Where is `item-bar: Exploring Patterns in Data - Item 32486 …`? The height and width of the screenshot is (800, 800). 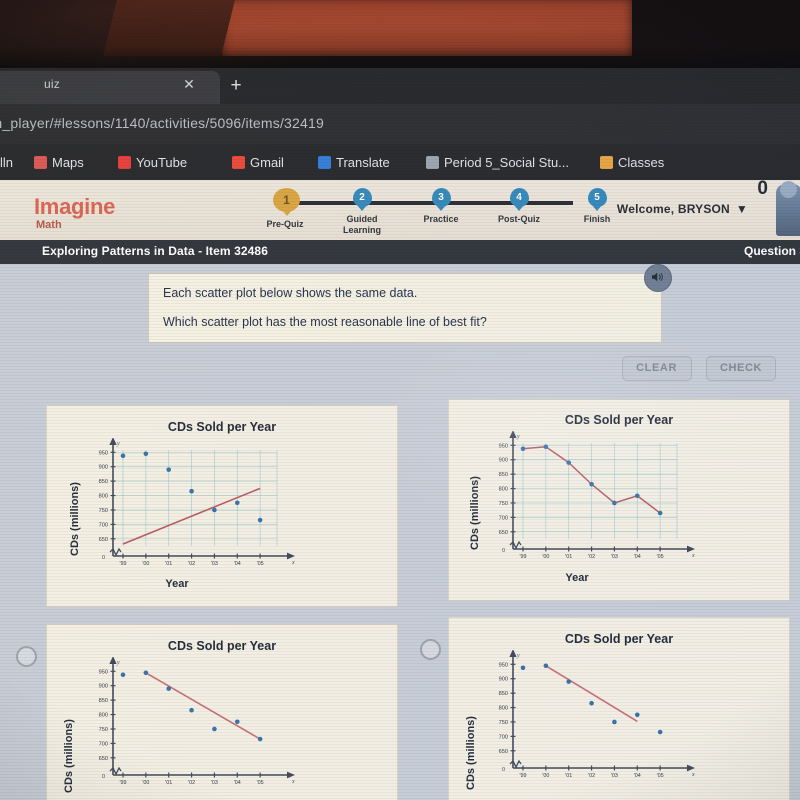 item-bar: Exploring Patterns in Data - Item 32486 … is located at coordinates (400, 252).